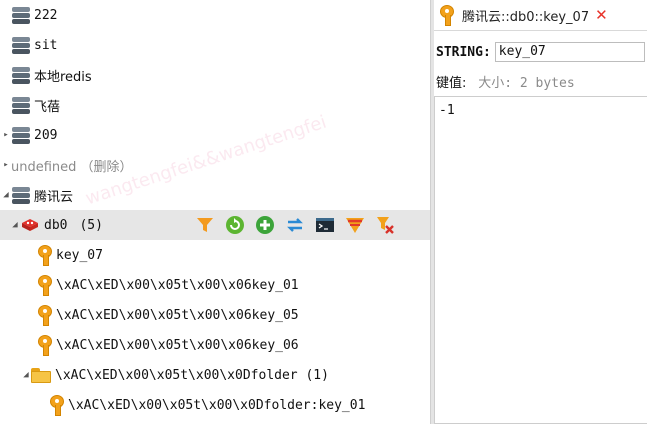  Describe the element at coordinates (46, 135) in the screenshot. I see `server-label: 209` at that location.